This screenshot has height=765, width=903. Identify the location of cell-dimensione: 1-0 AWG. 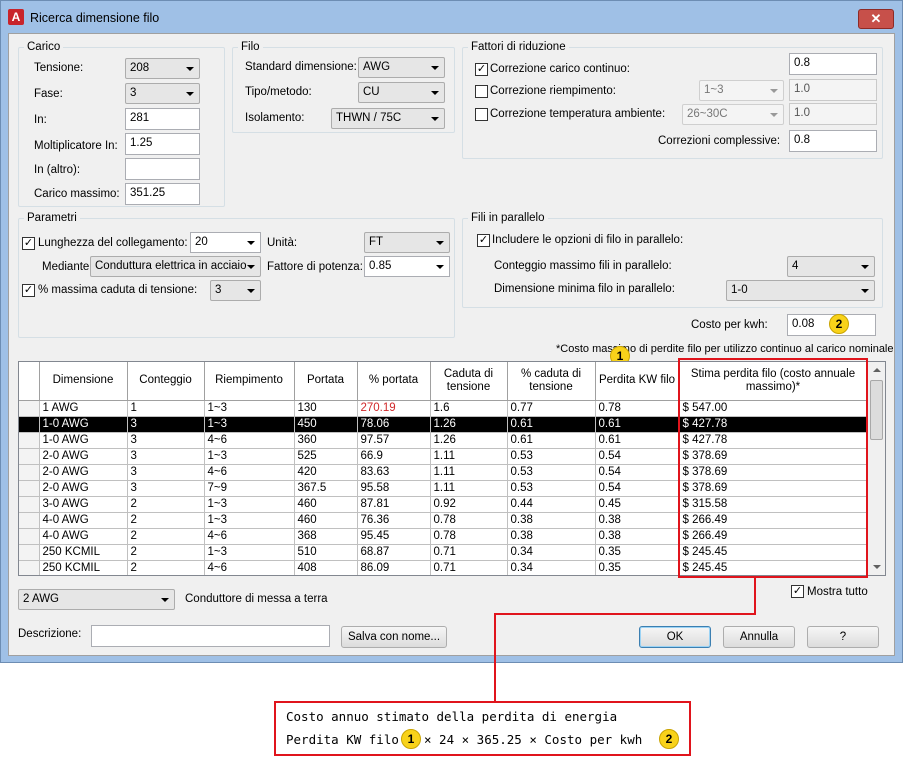
(83, 424).